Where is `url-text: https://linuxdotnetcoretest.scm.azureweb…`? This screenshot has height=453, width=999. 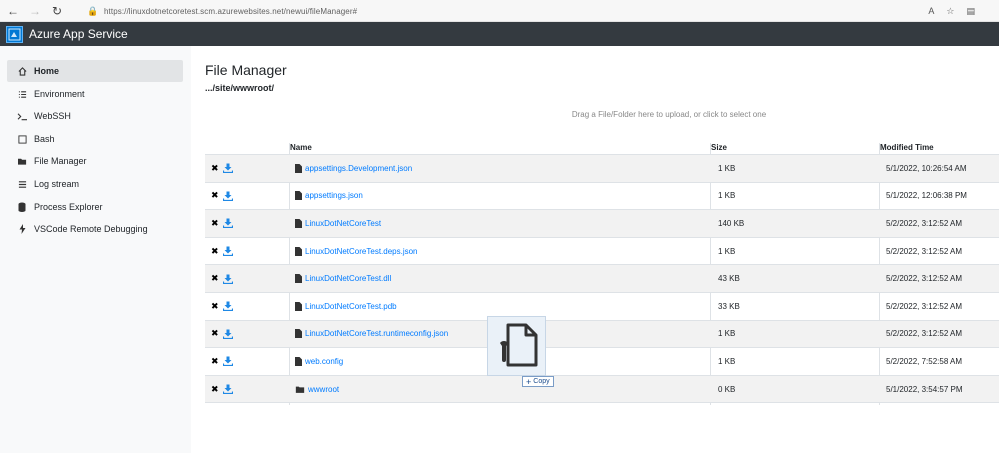
url-text: https://linuxdotnetcoretest.scm.azureweb… is located at coordinates (231, 11).